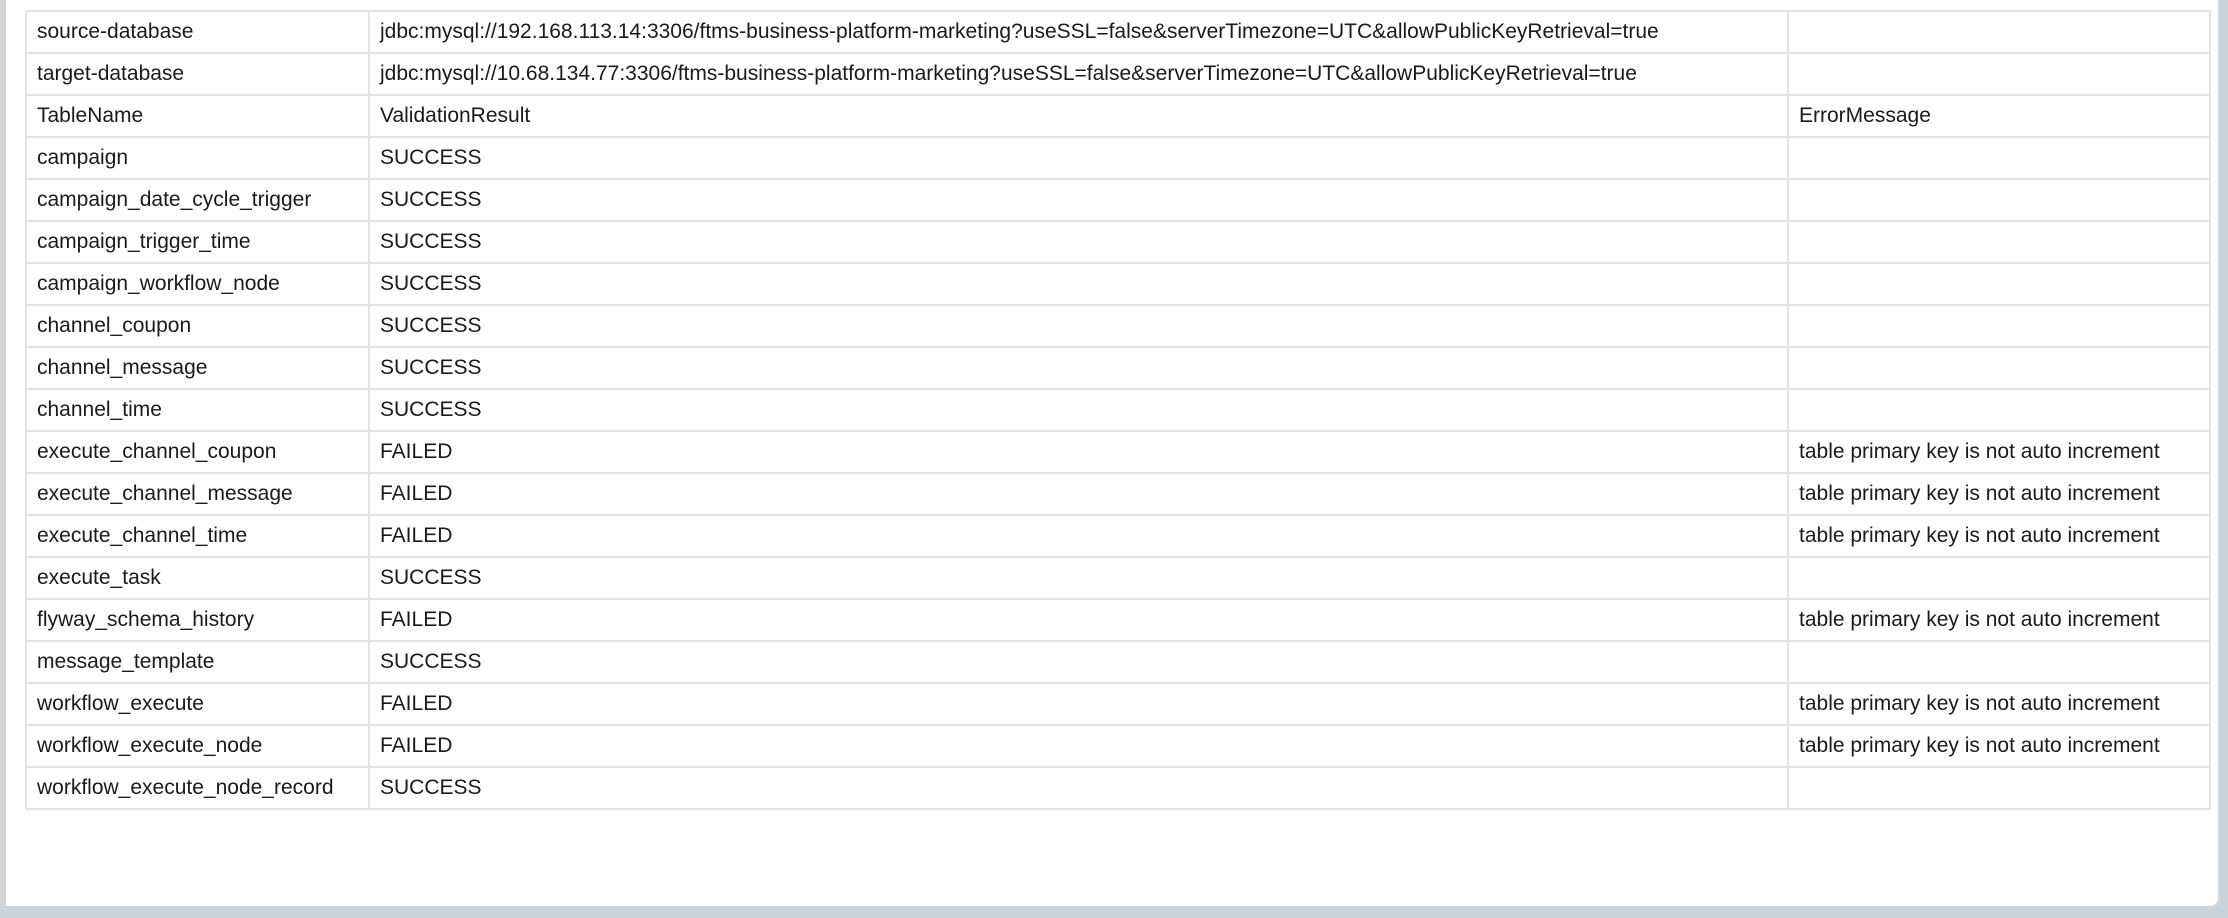  What do you see at coordinates (1999, 116) in the screenshot?
I see `column-header-errormessage: ErrorMessage` at bounding box center [1999, 116].